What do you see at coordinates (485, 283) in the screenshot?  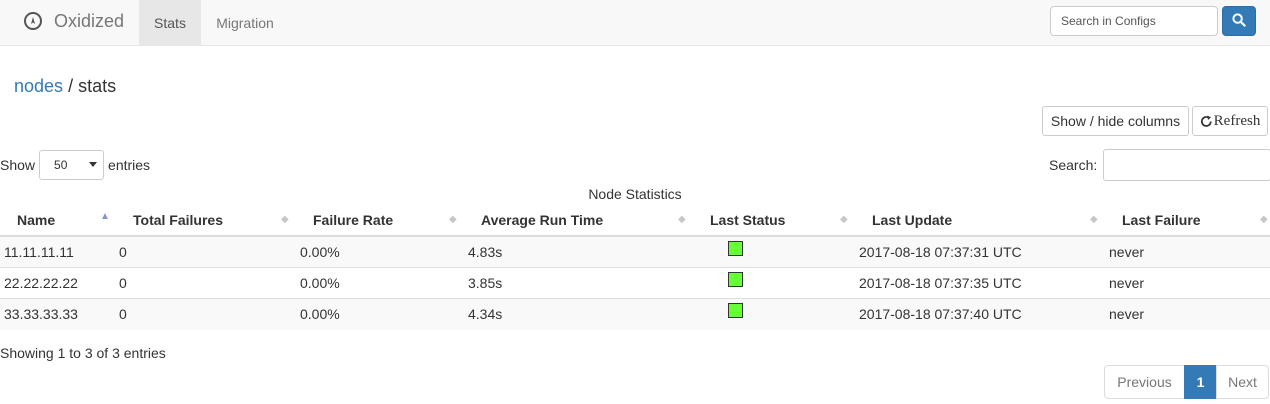 I see `average-run-time: 3.85s` at bounding box center [485, 283].